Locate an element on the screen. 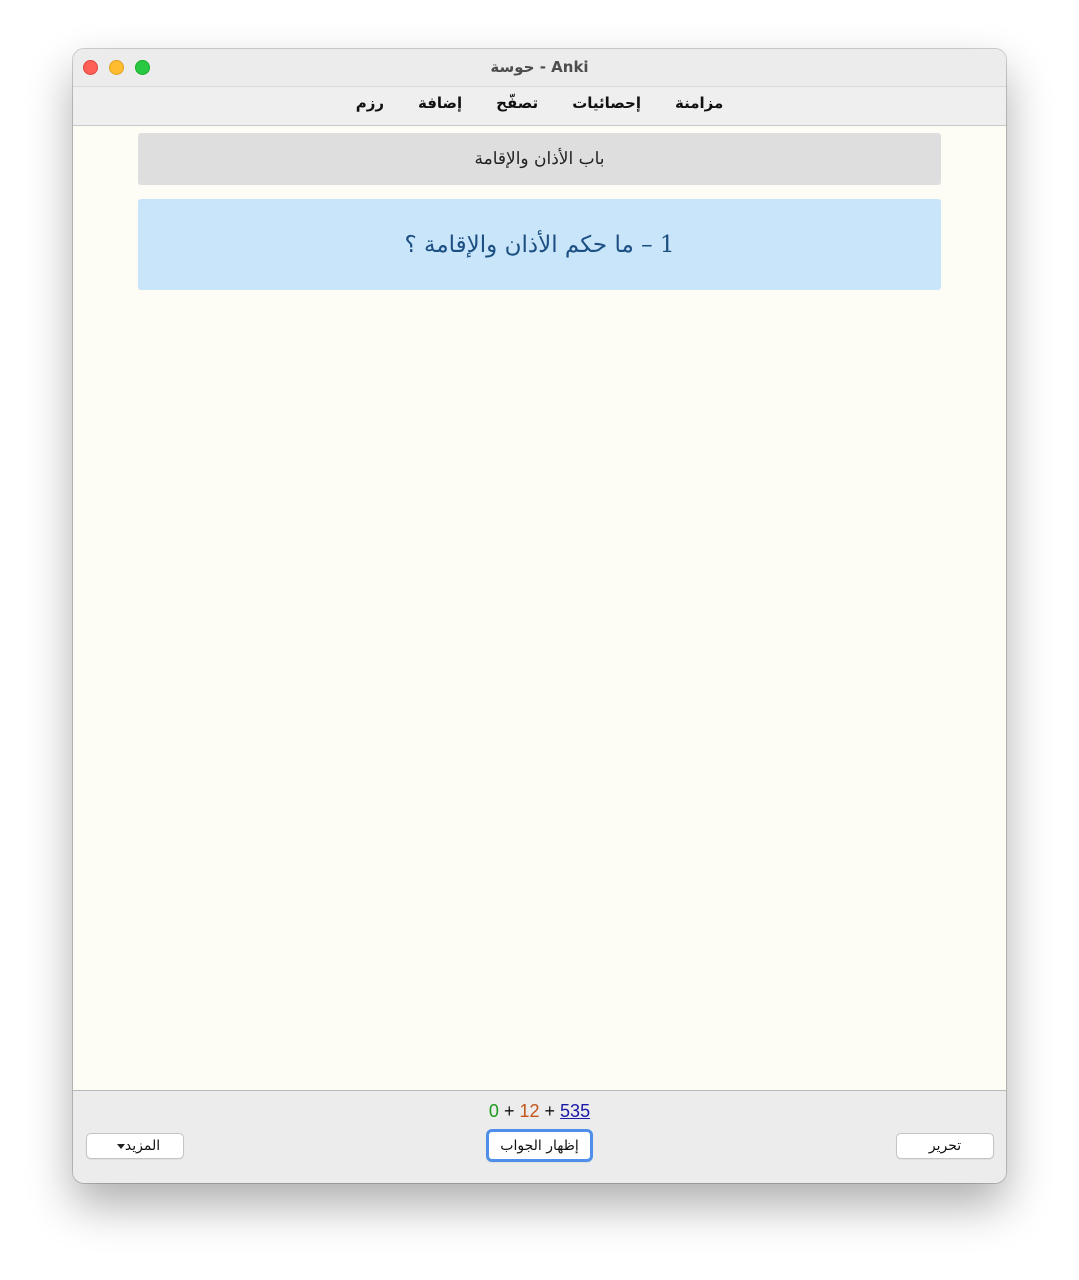  edit-button: تحرير is located at coordinates (945, 1146).